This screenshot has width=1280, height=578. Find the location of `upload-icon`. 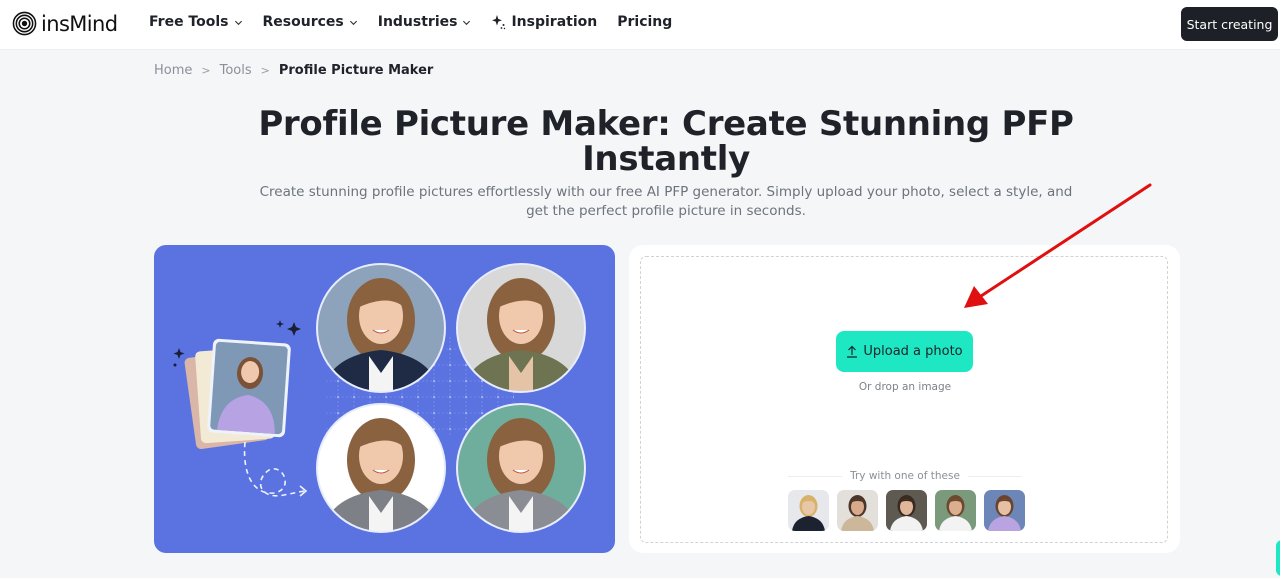

upload-icon is located at coordinates (852, 351).